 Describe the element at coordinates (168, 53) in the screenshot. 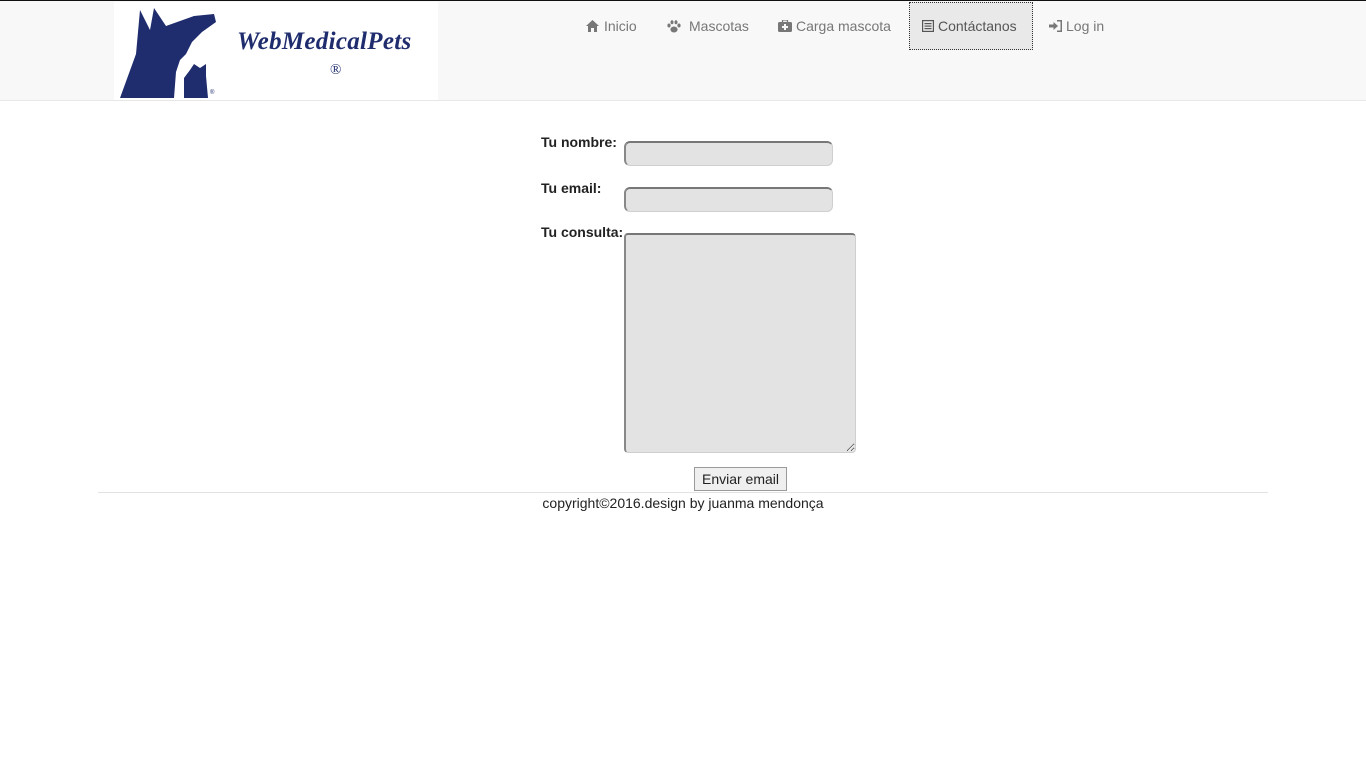

I see `dog-cat-silhouette-icon: ®` at that location.